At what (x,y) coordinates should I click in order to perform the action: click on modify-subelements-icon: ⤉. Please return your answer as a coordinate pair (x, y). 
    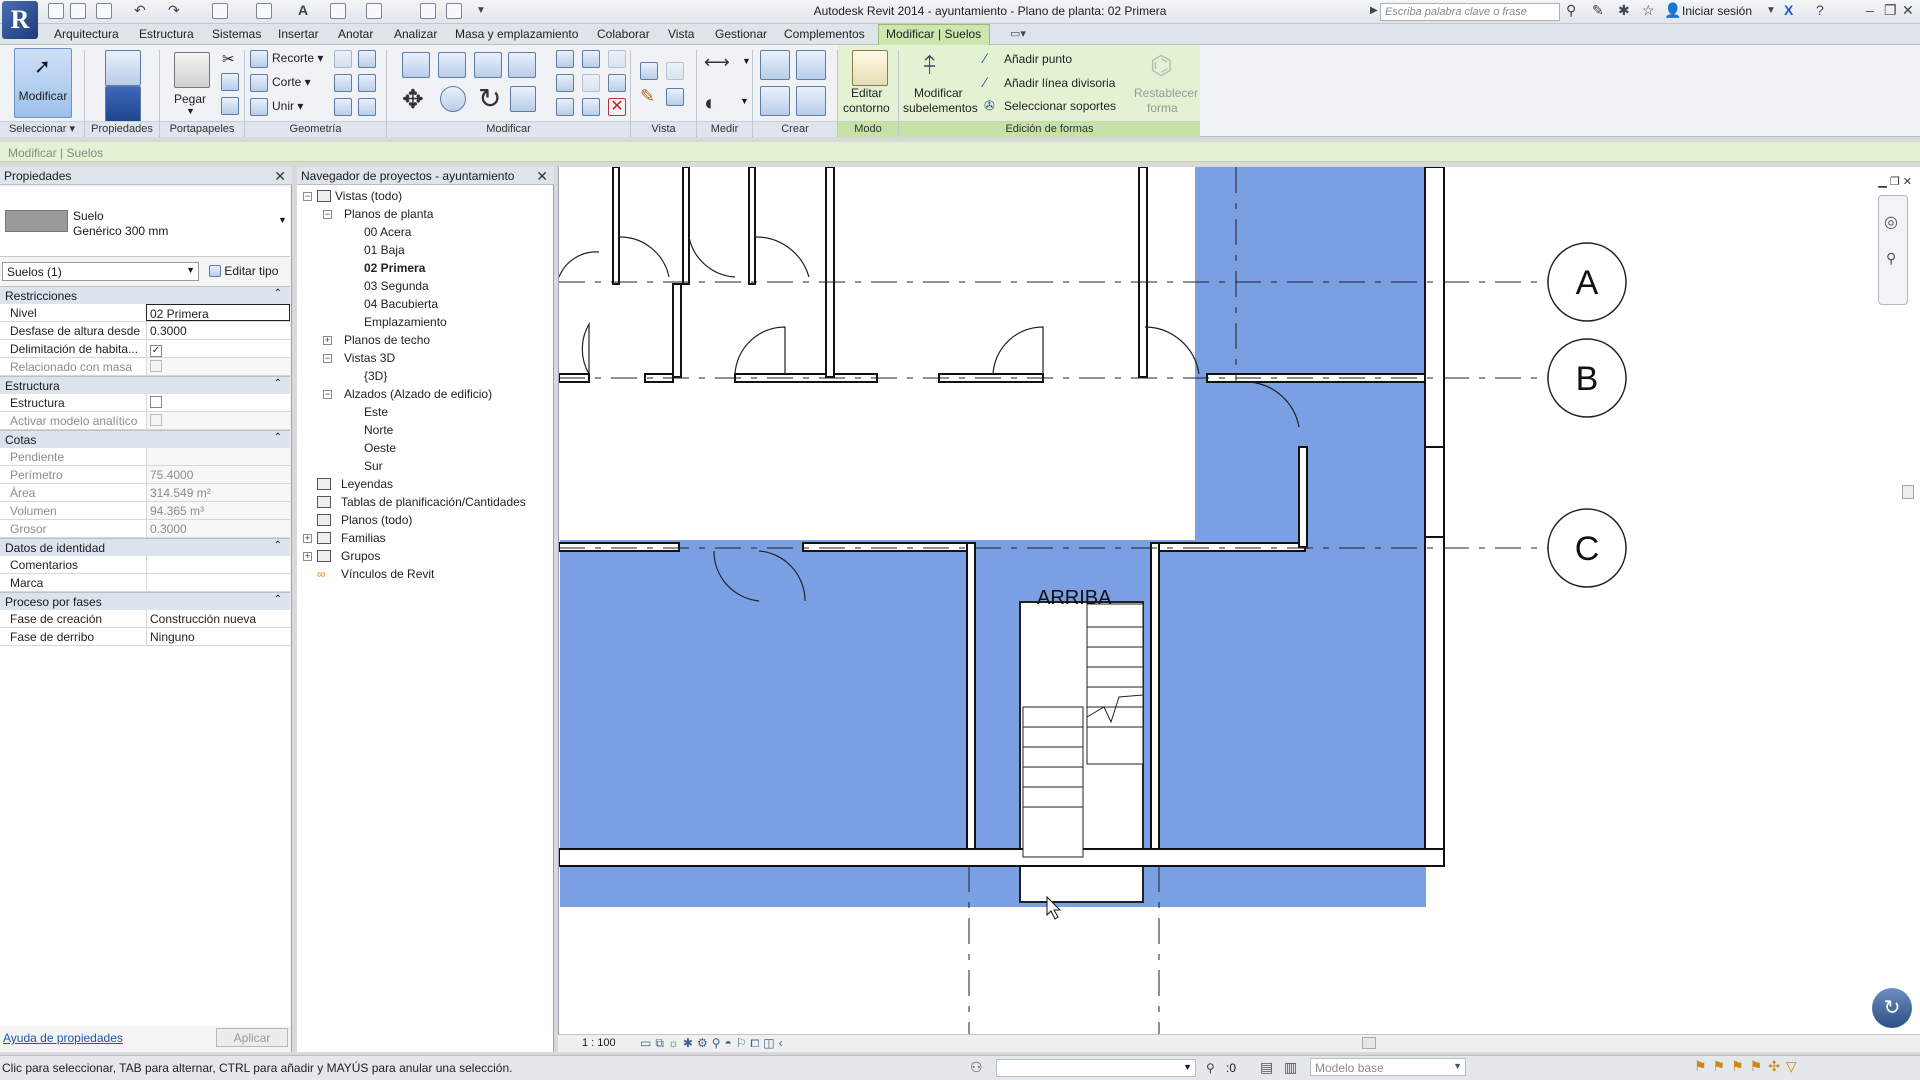
    Looking at the image, I should click on (930, 66).